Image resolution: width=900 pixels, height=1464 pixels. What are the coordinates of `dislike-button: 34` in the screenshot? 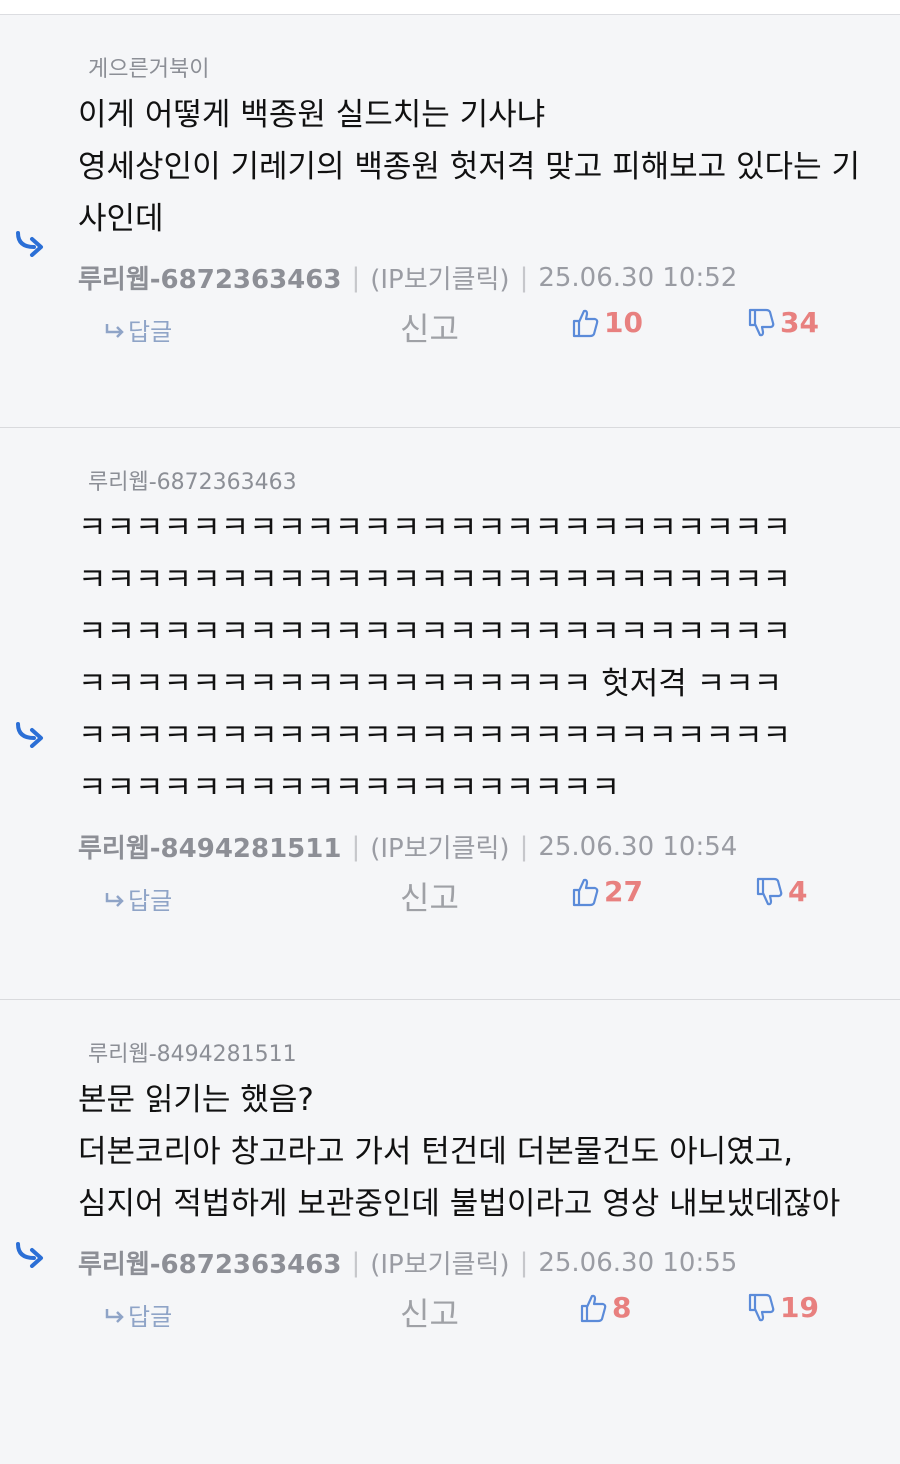 It's located at (783, 322).